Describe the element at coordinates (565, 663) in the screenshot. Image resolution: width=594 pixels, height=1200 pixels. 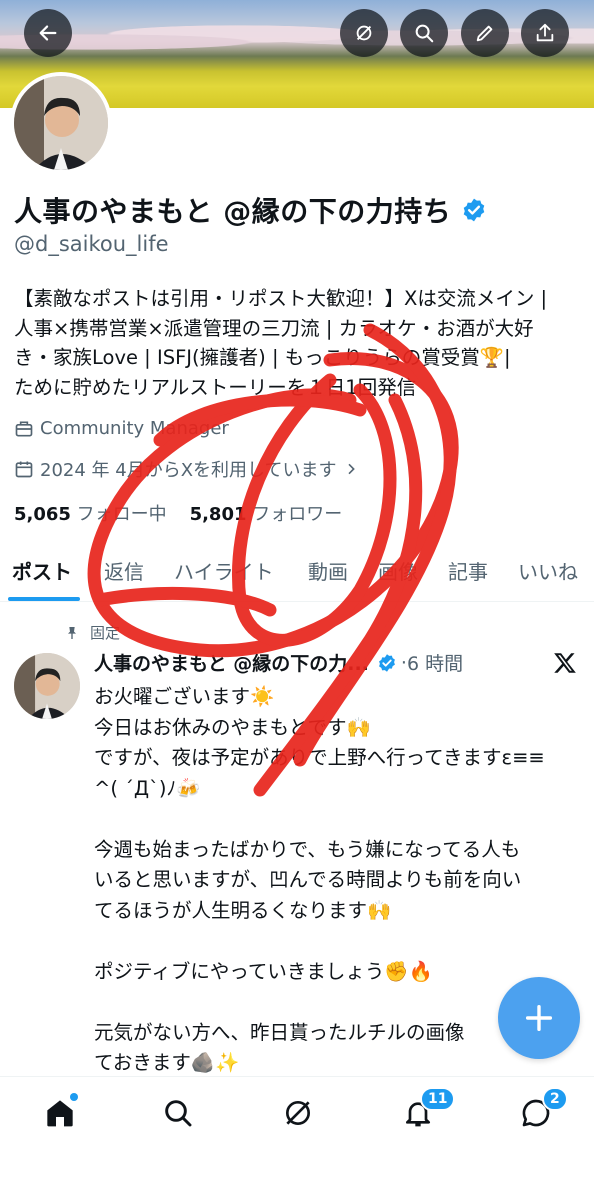
I see `x-logo-icon` at that location.